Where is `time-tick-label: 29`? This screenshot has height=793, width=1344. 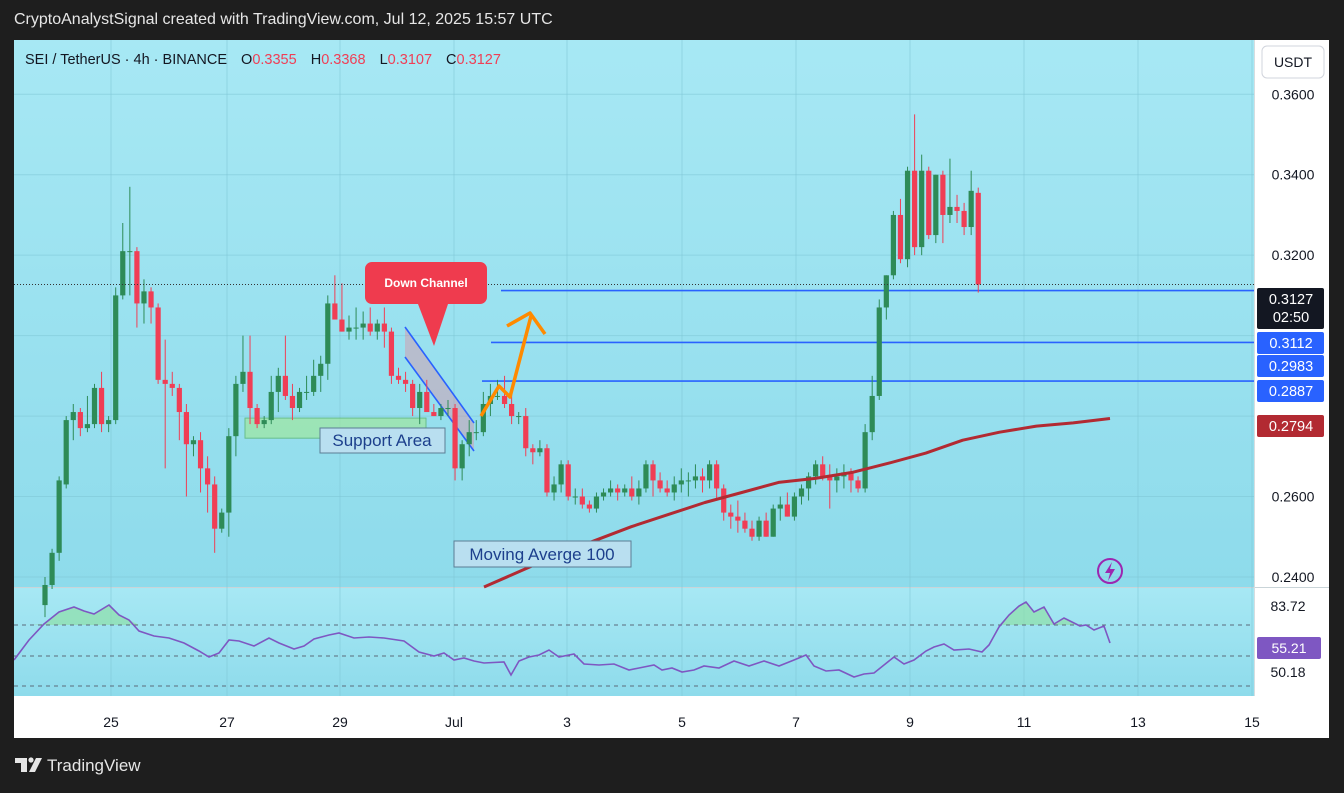 time-tick-label: 29 is located at coordinates (340, 722).